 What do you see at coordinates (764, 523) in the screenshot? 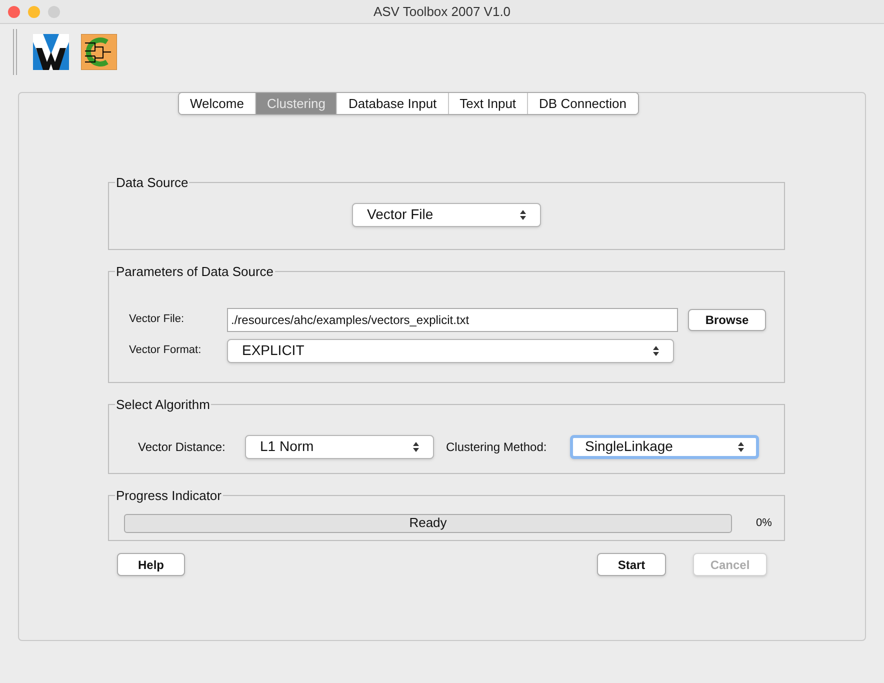
I see `progress-percent: 0%` at bounding box center [764, 523].